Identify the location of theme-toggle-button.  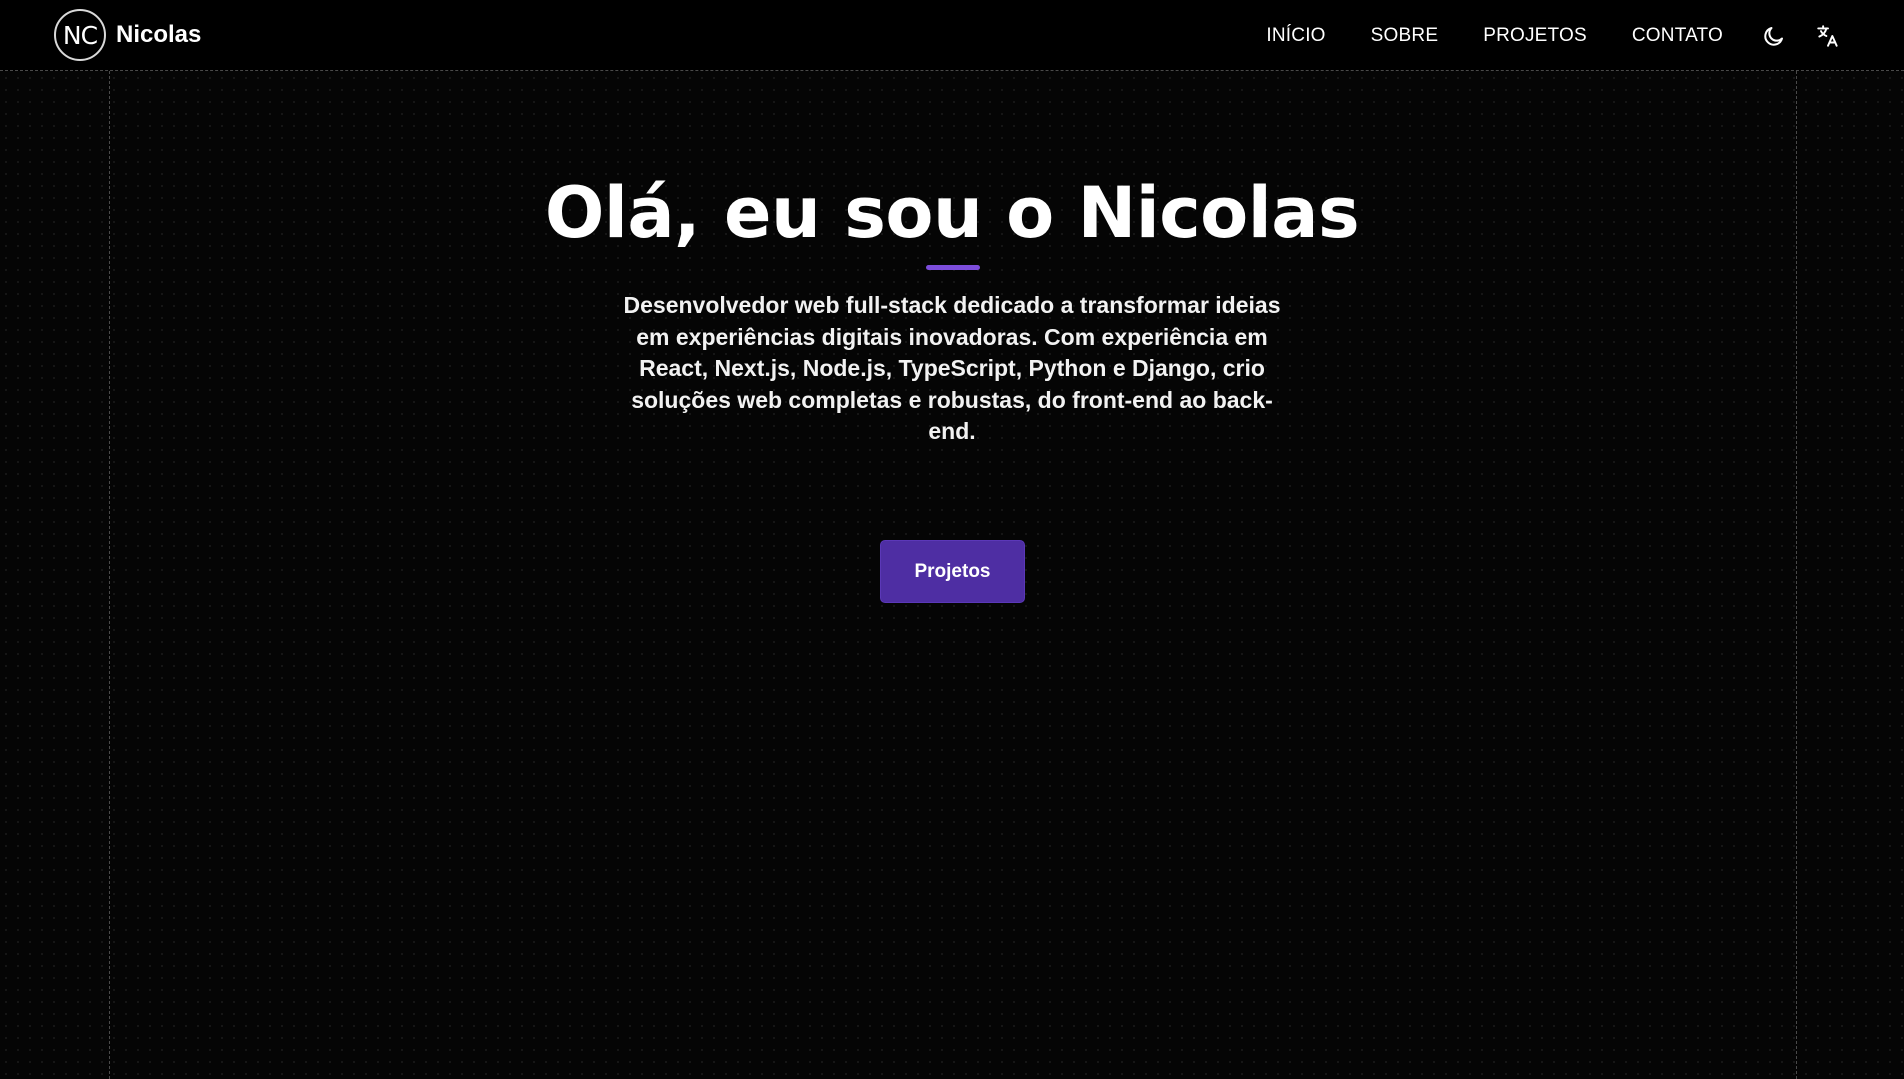
(1774, 36).